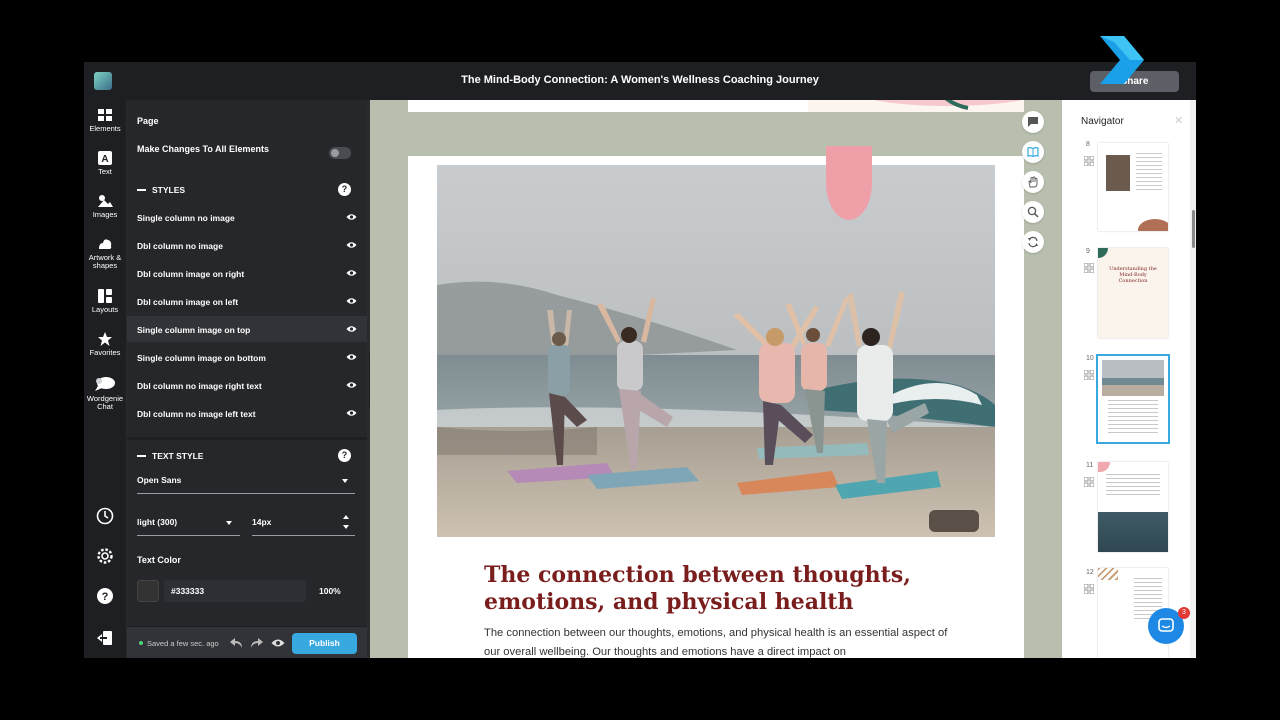 The height and width of the screenshot is (720, 1280). Describe the element at coordinates (194, 330) in the screenshot. I see `style-label: Single column image on top` at that location.